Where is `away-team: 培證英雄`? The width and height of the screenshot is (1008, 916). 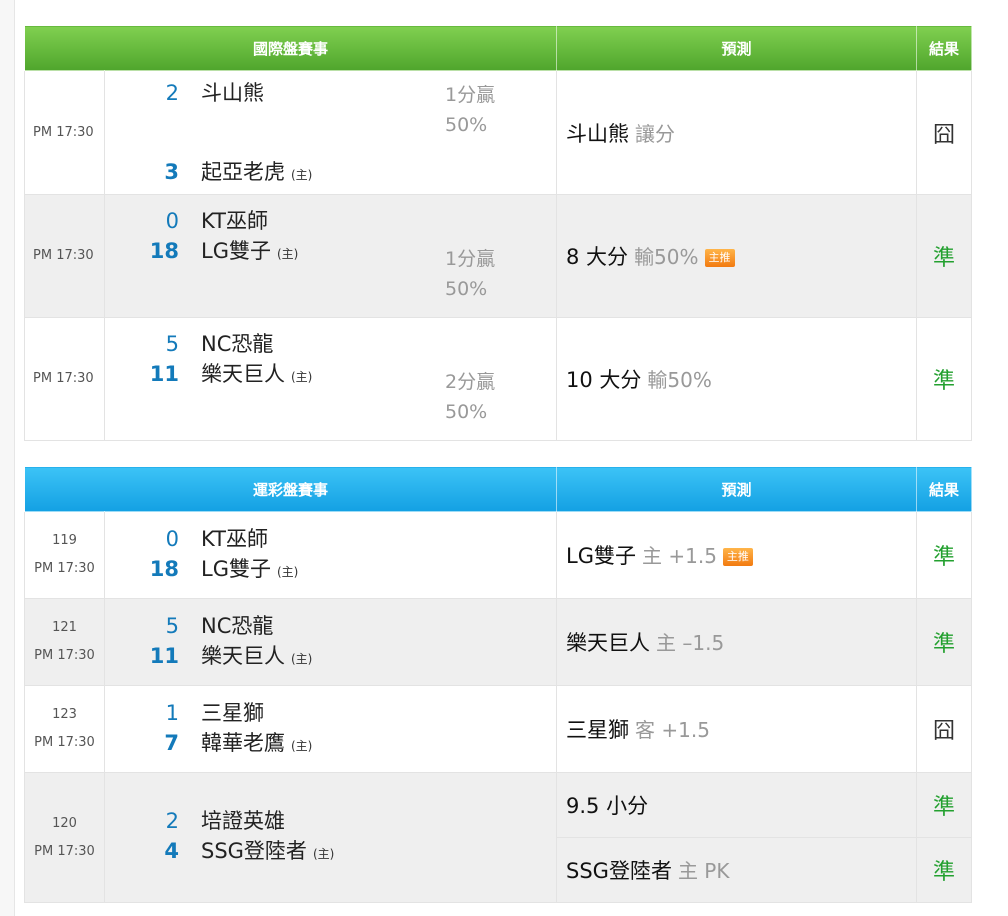 away-team: 培證英雄 is located at coordinates (243, 821).